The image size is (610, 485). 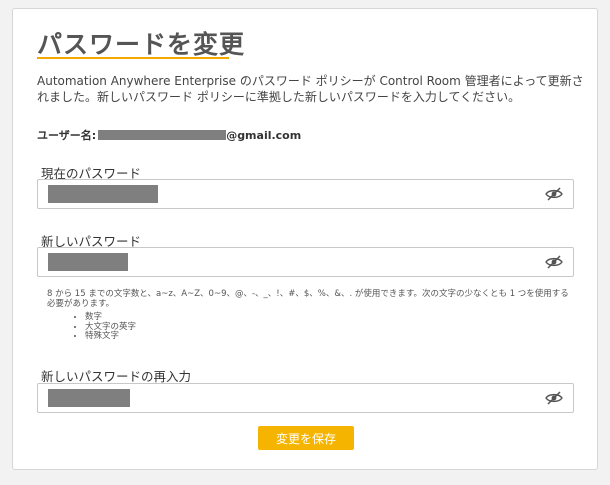 I want to click on username-row: ユーザー名: @gmail.com, so click(x=169, y=135).